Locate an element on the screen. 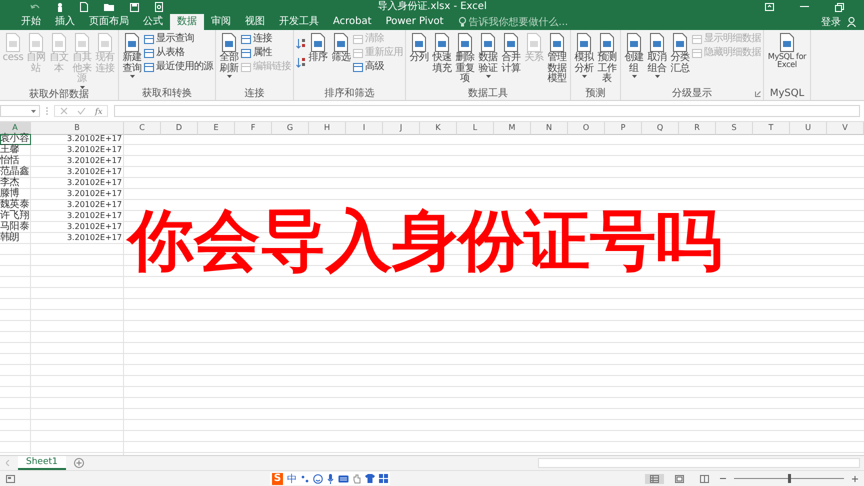 The height and width of the screenshot is (486, 864). horizontal-scrollbar is located at coordinates (699, 463).